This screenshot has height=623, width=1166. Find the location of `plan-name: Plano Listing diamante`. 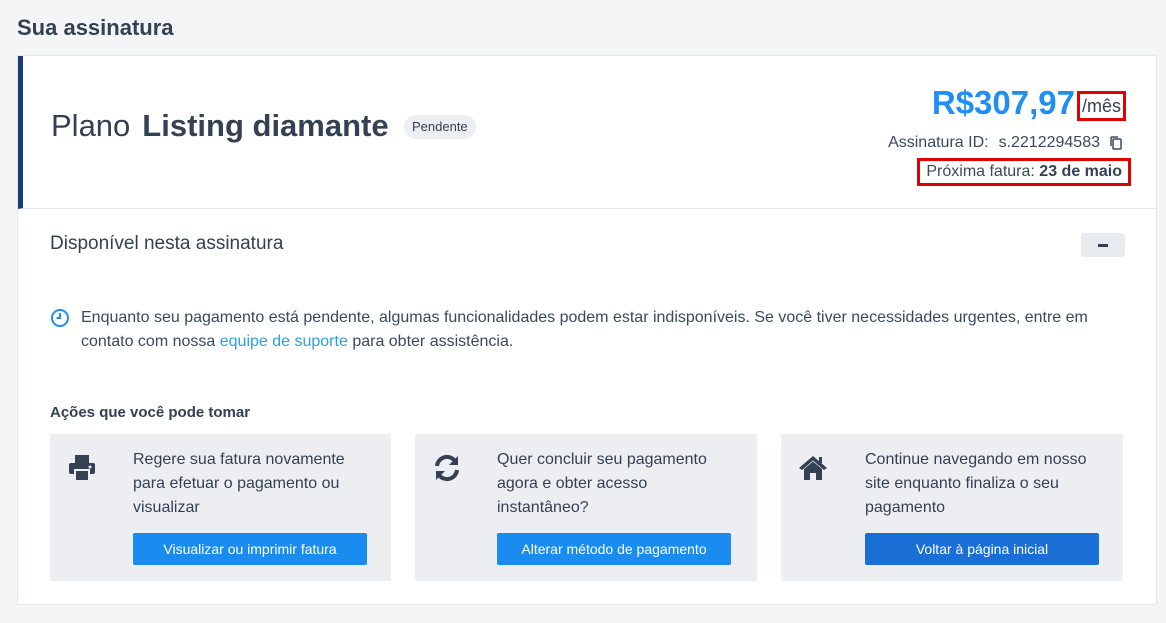

plan-name: Plano Listing diamante is located at coordinates (220, 126).